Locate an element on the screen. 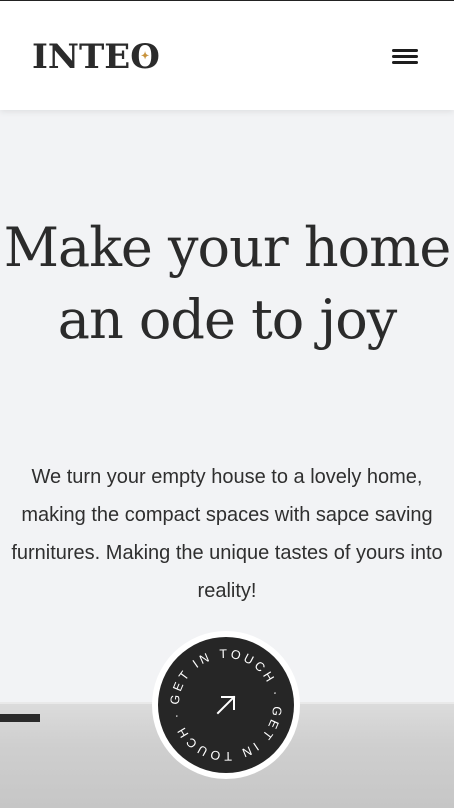  cta-graphic: GET IN TOUCH · GET IN TOUCH · is located at coordinates (224, 705).